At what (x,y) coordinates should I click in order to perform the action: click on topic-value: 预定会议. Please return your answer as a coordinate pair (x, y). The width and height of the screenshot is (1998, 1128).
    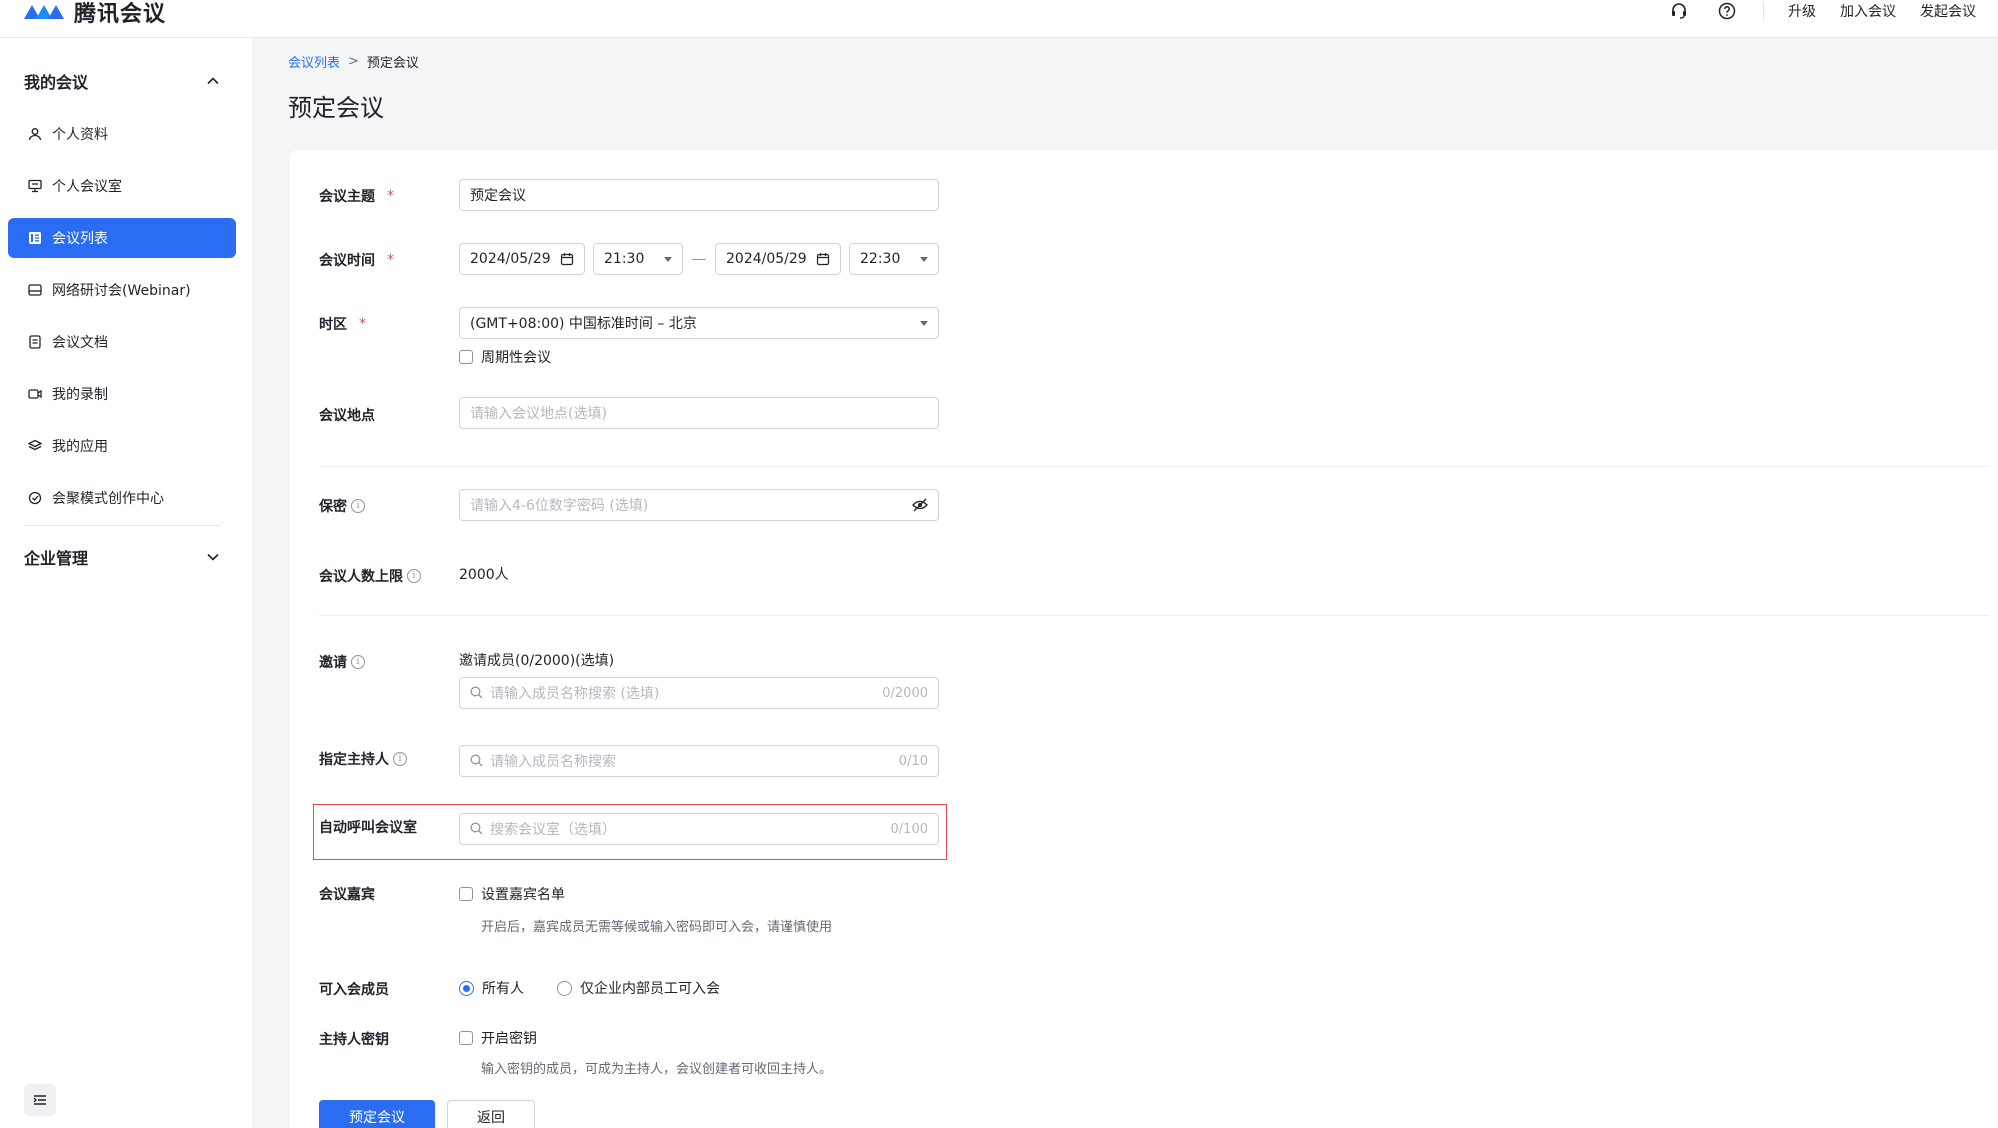
    Looking at the image, I should click on (498, 196).